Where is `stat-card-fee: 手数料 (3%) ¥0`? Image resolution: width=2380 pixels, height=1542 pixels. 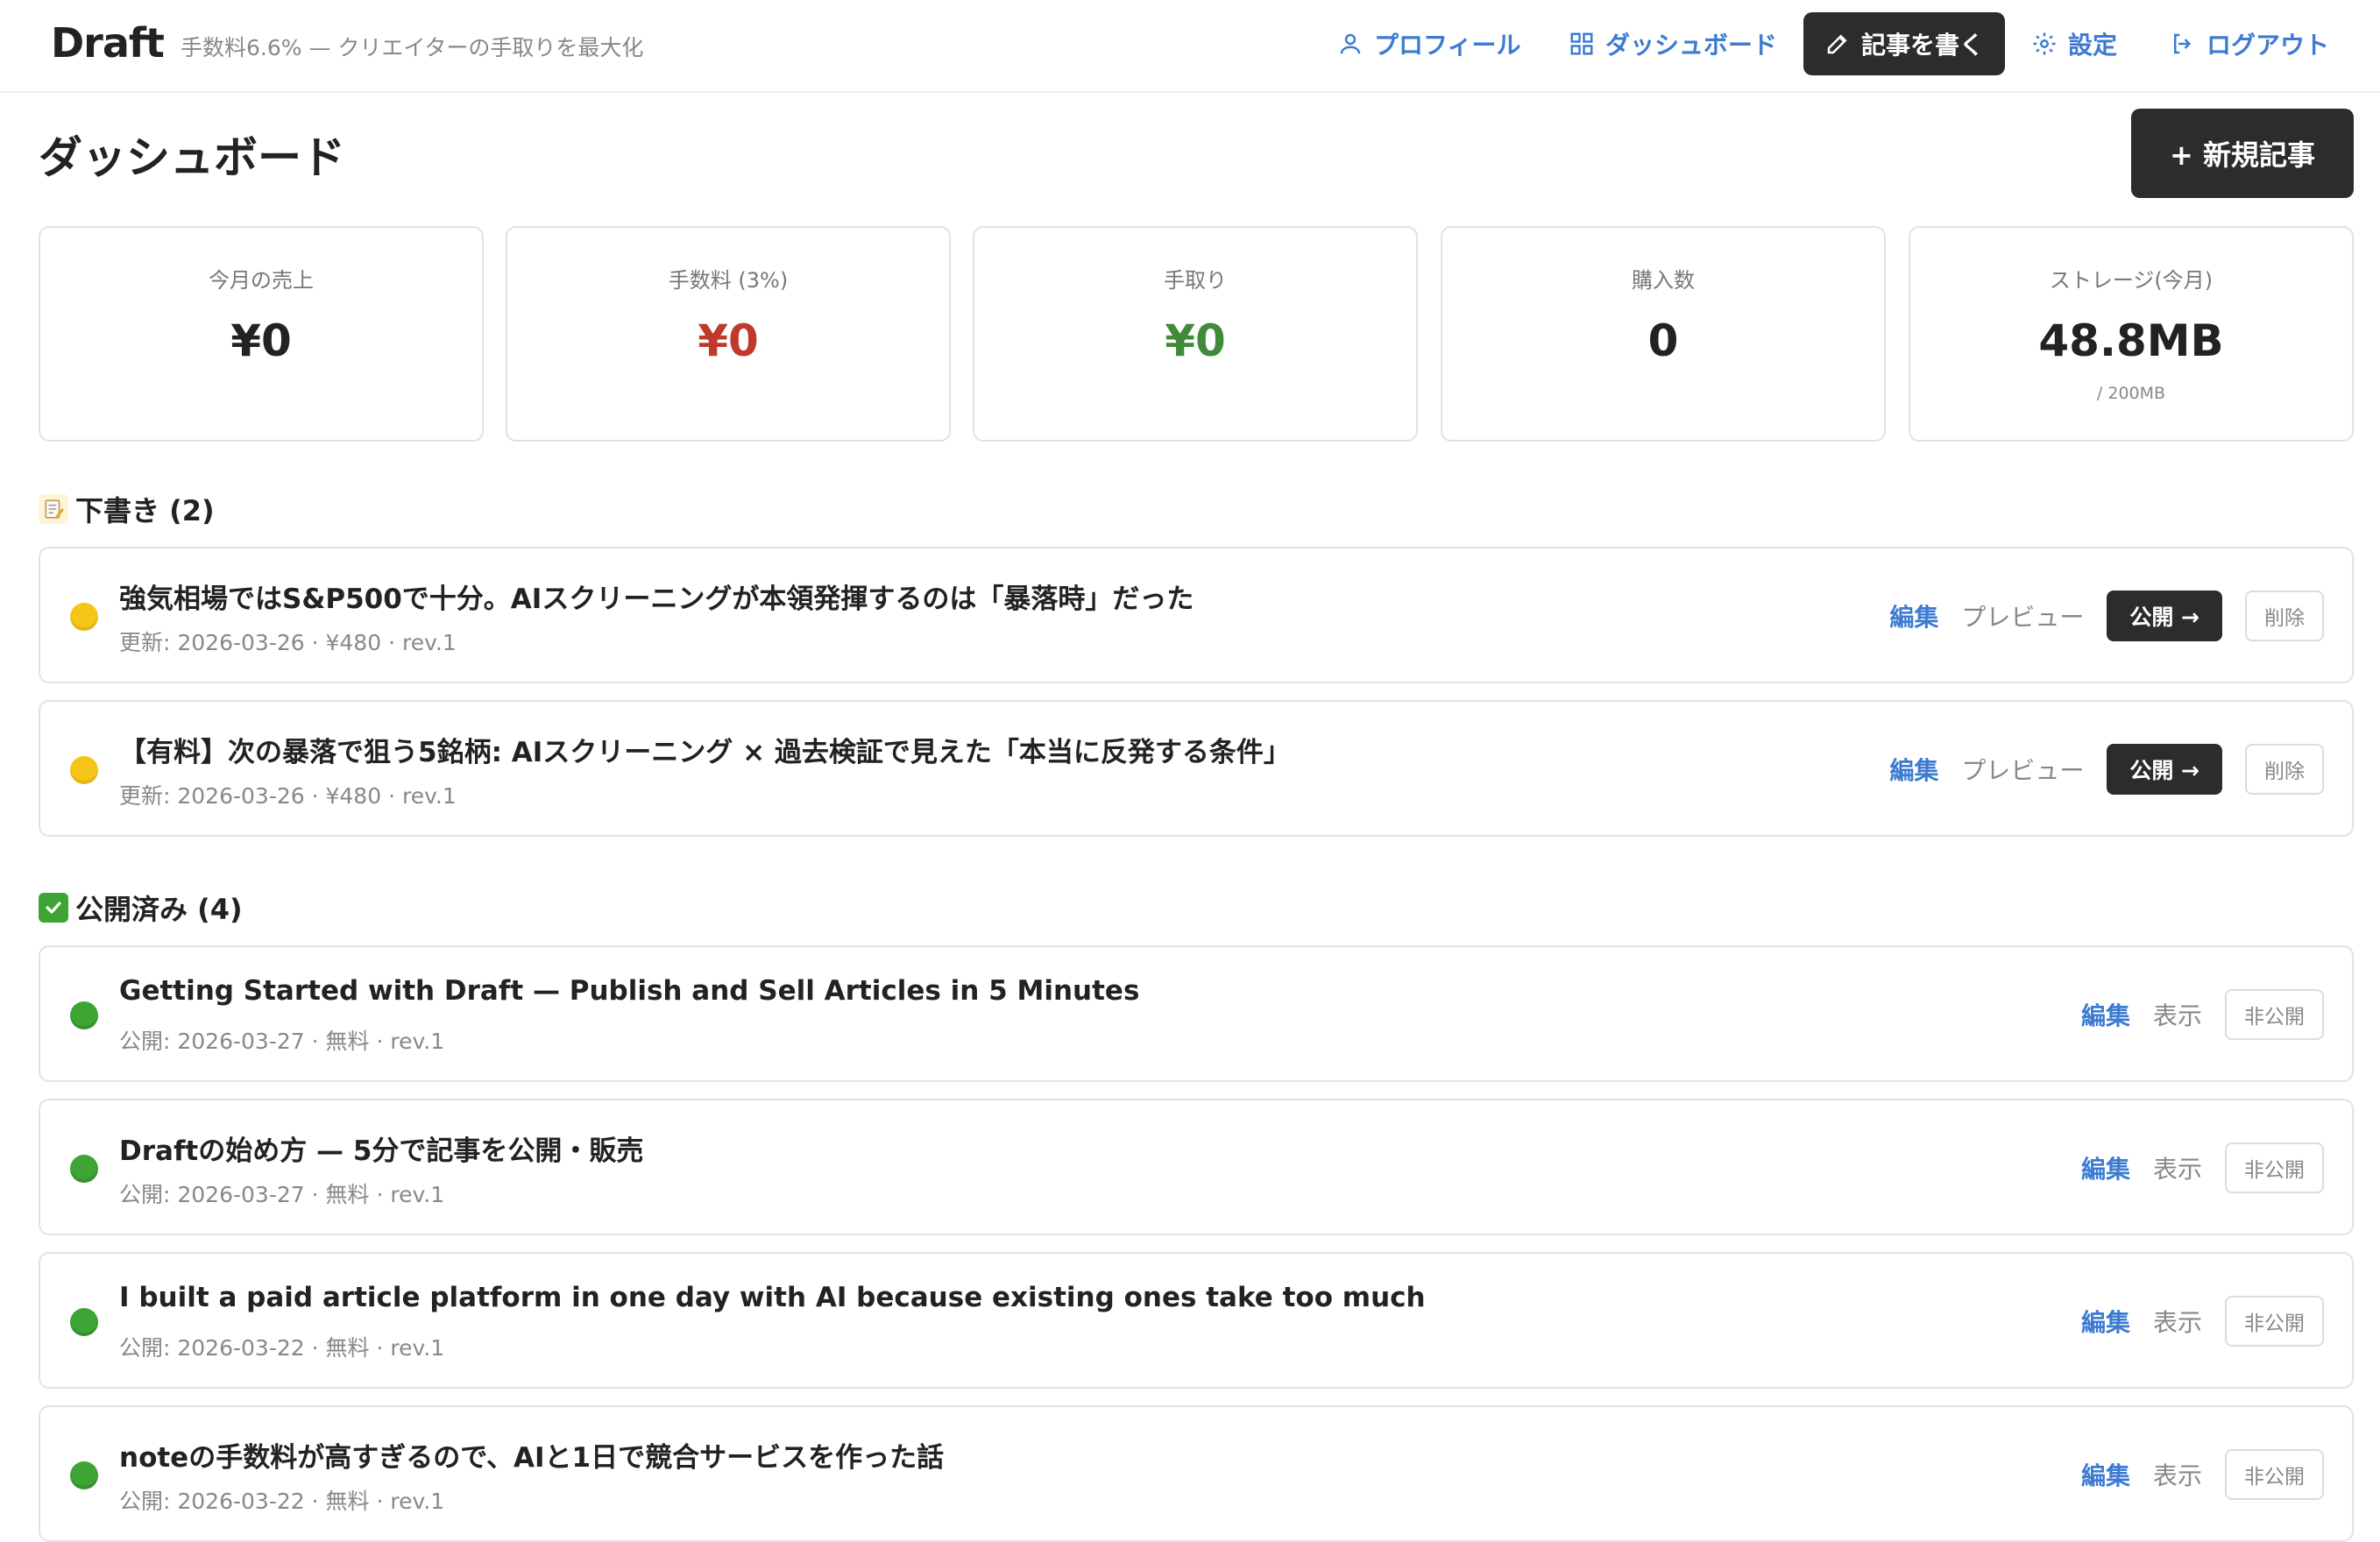 stat-card-fee: 手数料 (3%) ¥0 is located at coordinates (728, 334).